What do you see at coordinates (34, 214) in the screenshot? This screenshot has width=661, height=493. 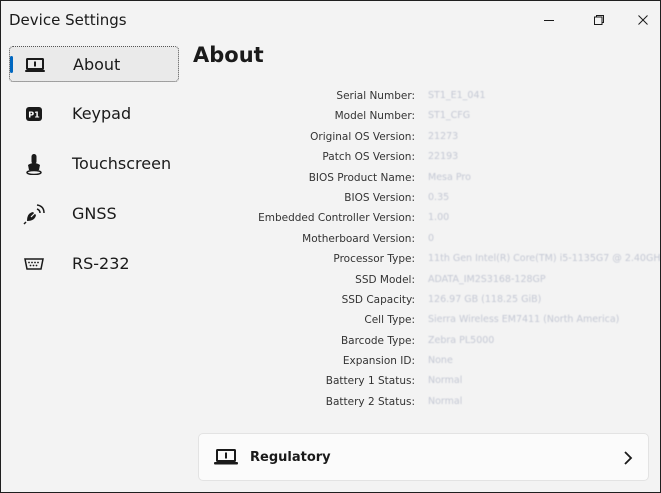 I see `gnss-satellite-icon` at bounding box center [34, 214].